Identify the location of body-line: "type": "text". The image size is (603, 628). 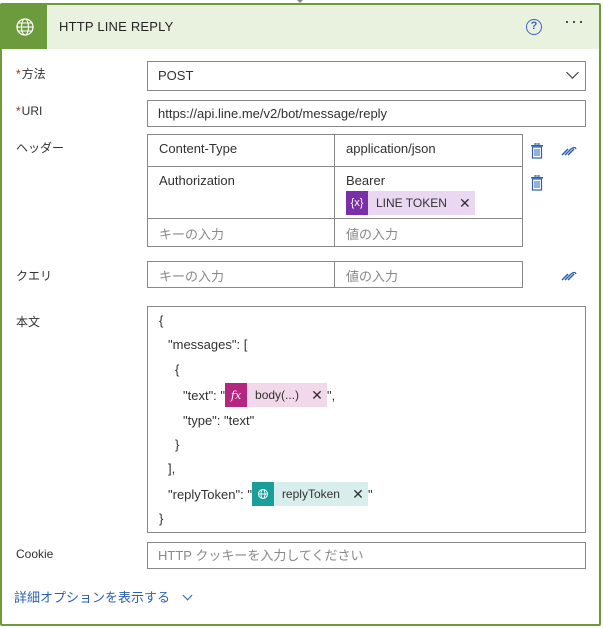
(219, 420).